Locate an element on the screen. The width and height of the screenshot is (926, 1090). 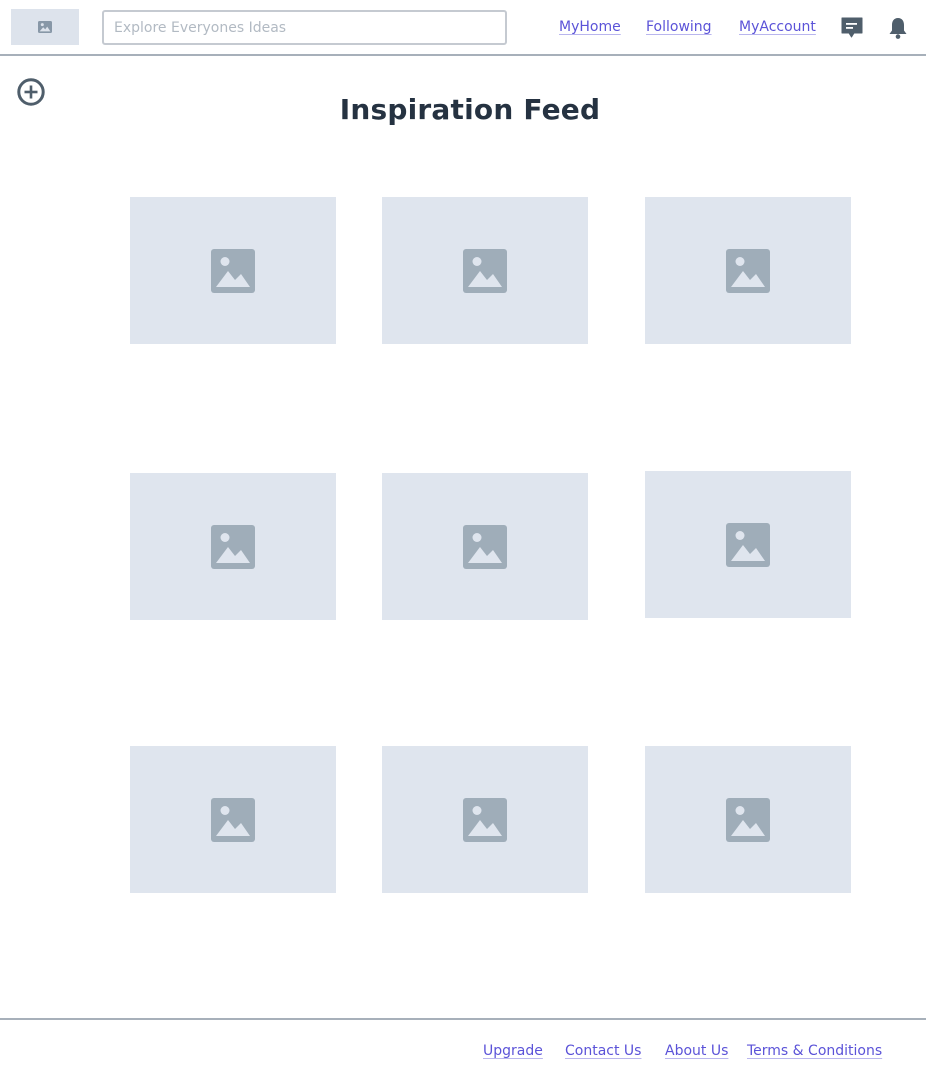
nav-link-myaccount: MyAccount is located at coordinates (777, 27).